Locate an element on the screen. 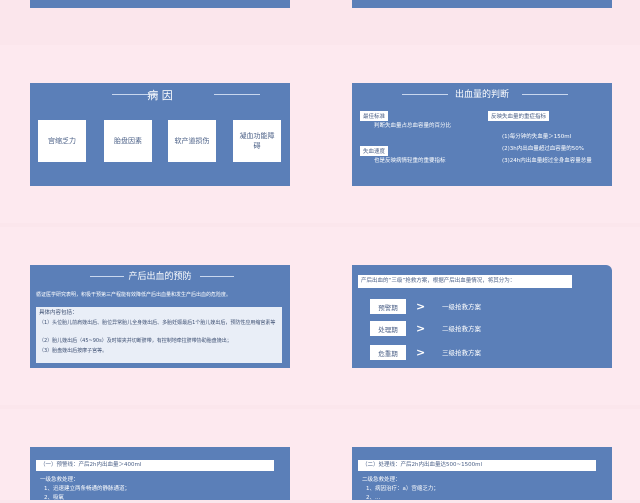 The image size is (640, 503). criterion-tag: 失血速度 is located at coordinates (374, 151).